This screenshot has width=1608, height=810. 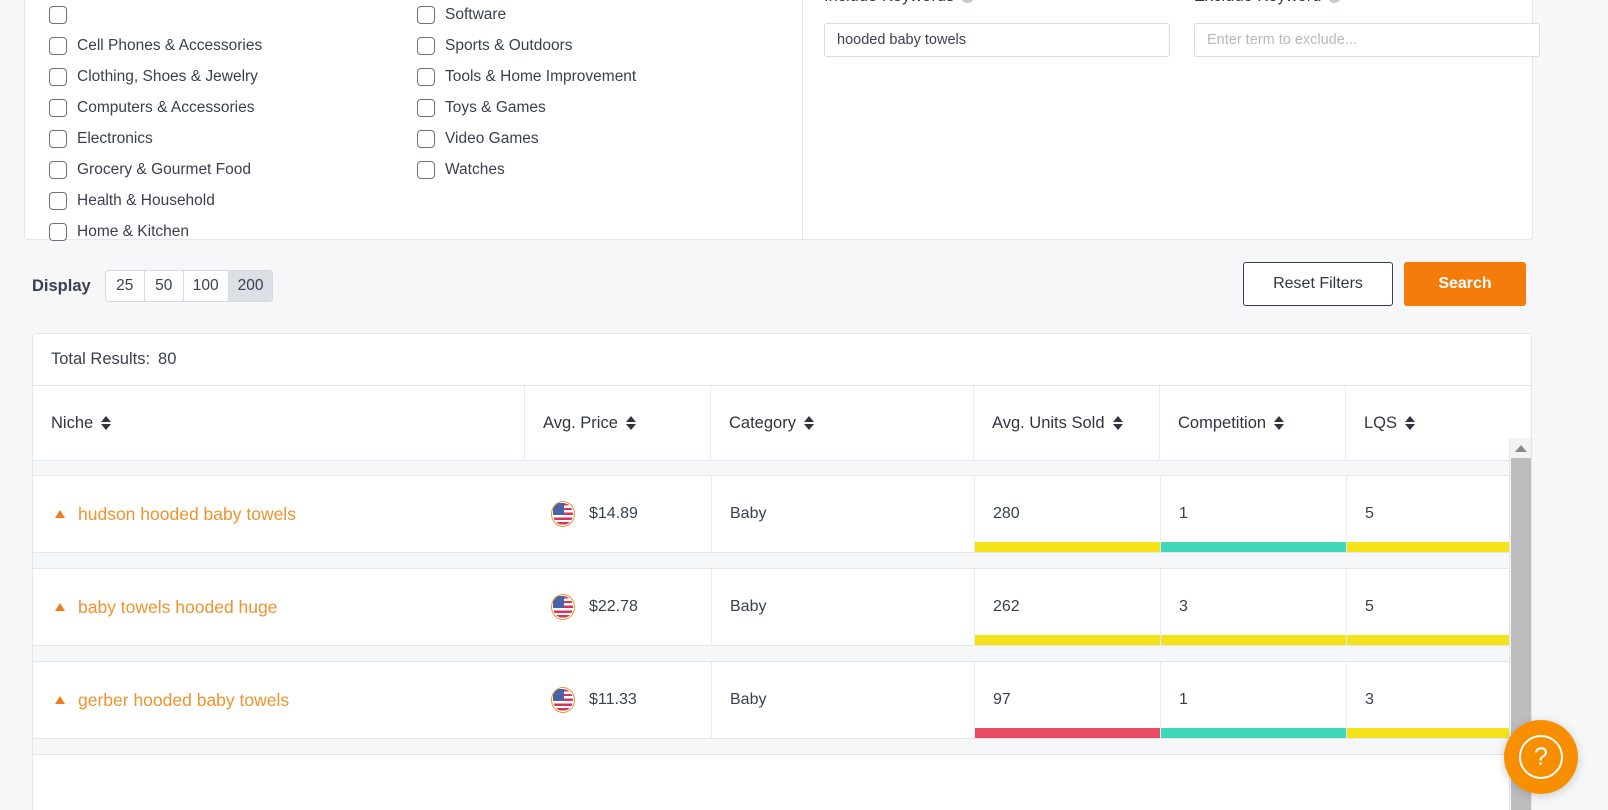 I want to click on display-size-segmented-control: 25 50 100 200, so click(x=189, y=286).